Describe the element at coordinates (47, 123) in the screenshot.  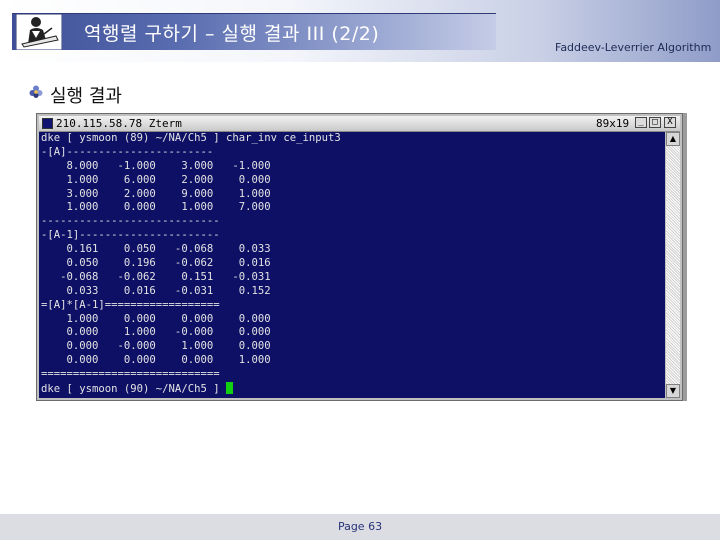
I see `terminal-system-menu-icon` at that location.